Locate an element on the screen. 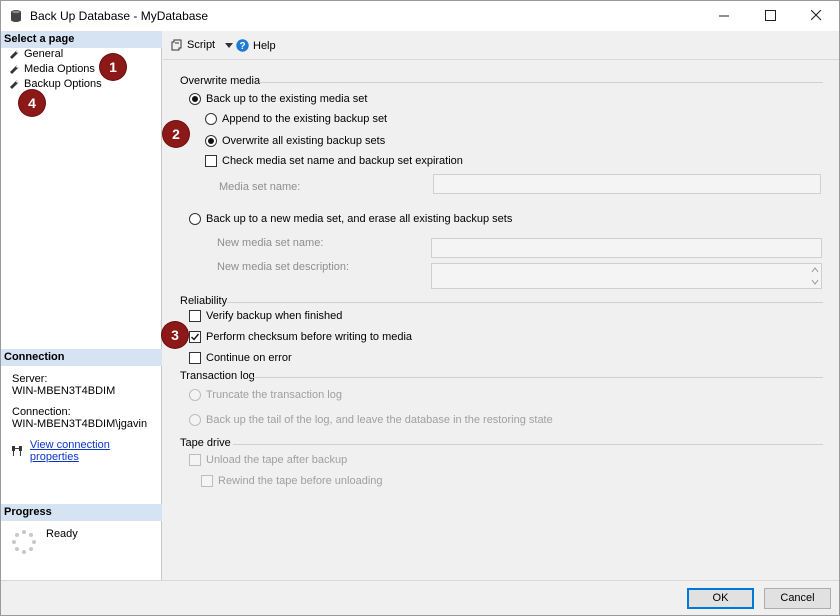 The width and height of the screenshot is (840, 616). page-item-media-options: Media Options is located at coordinates (52, 69).